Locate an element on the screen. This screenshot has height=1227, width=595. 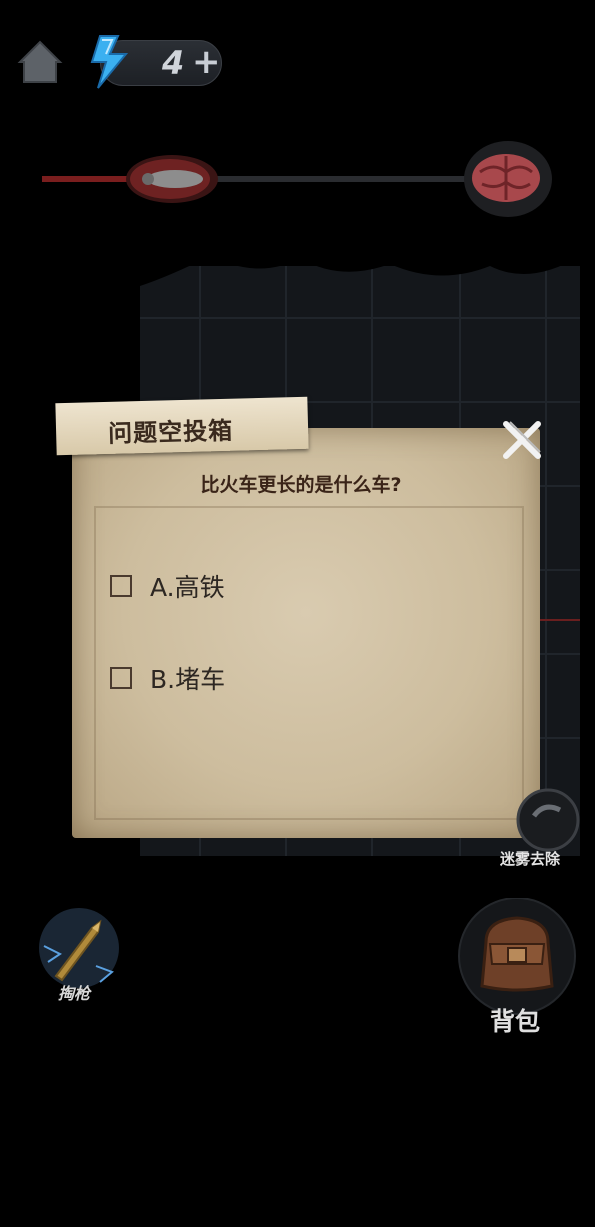
question-text: 比火车更长的是什么车? is located at coordinates (301, 485).